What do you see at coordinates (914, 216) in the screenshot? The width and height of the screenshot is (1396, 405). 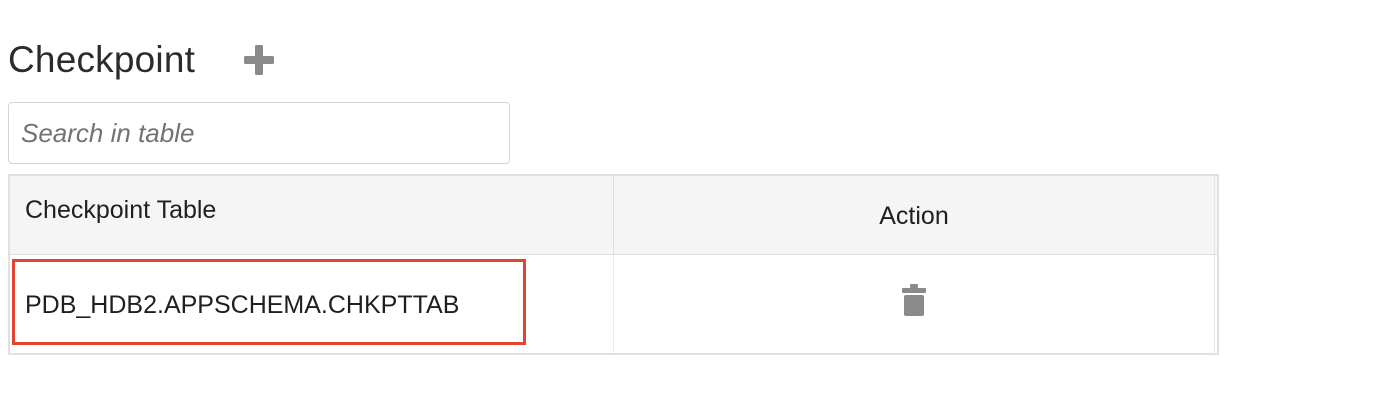 I see `column-header-action: Action` at bounding box center [914, 216].